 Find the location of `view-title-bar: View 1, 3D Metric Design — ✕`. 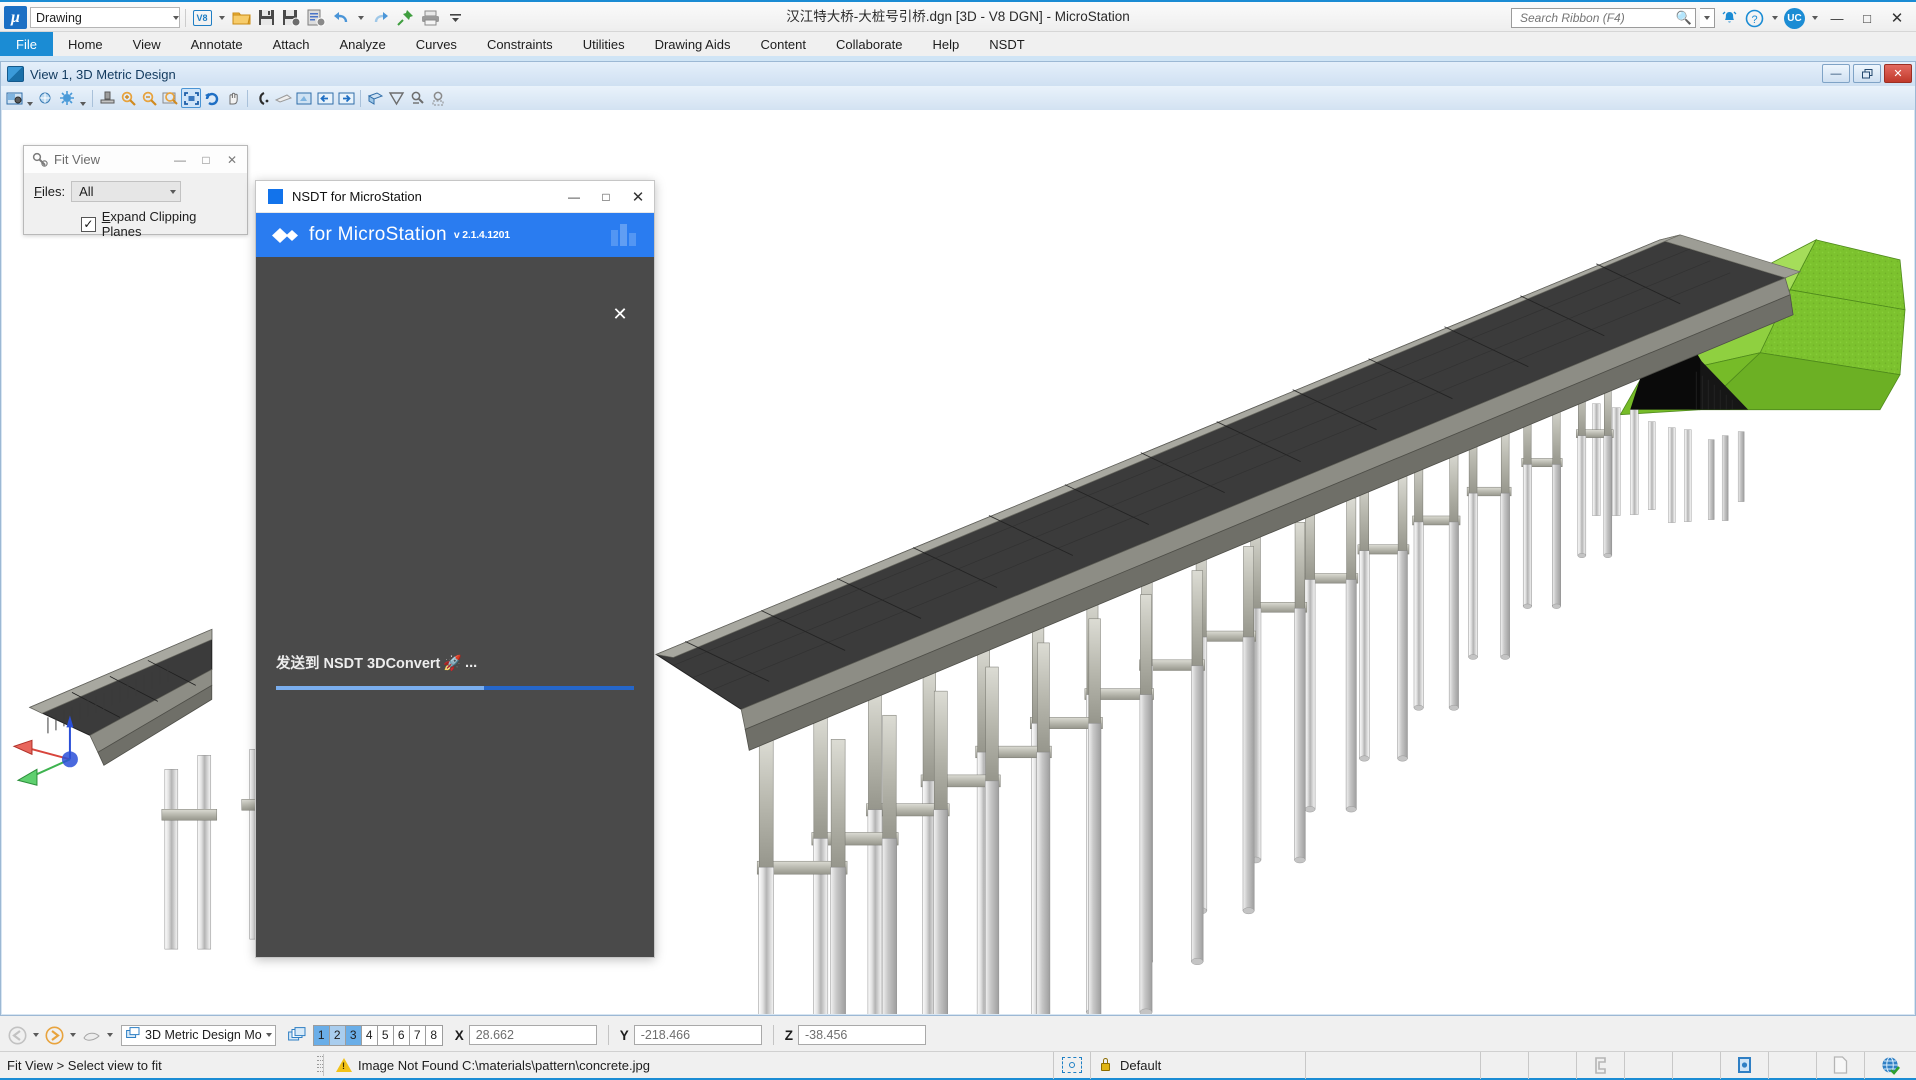

view-title-bar: View 1, 3D Metric Design — ✕ is located at coordinates (958, 74).